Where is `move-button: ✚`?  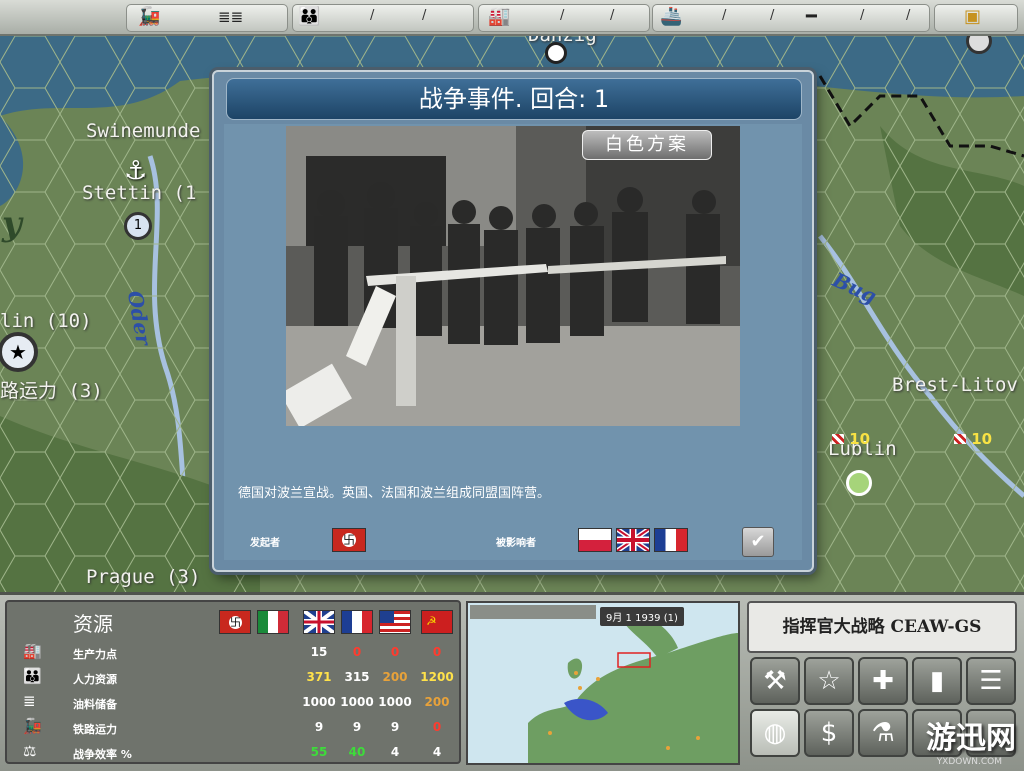 move-button: ✚ is located at coordinates (883, 681).